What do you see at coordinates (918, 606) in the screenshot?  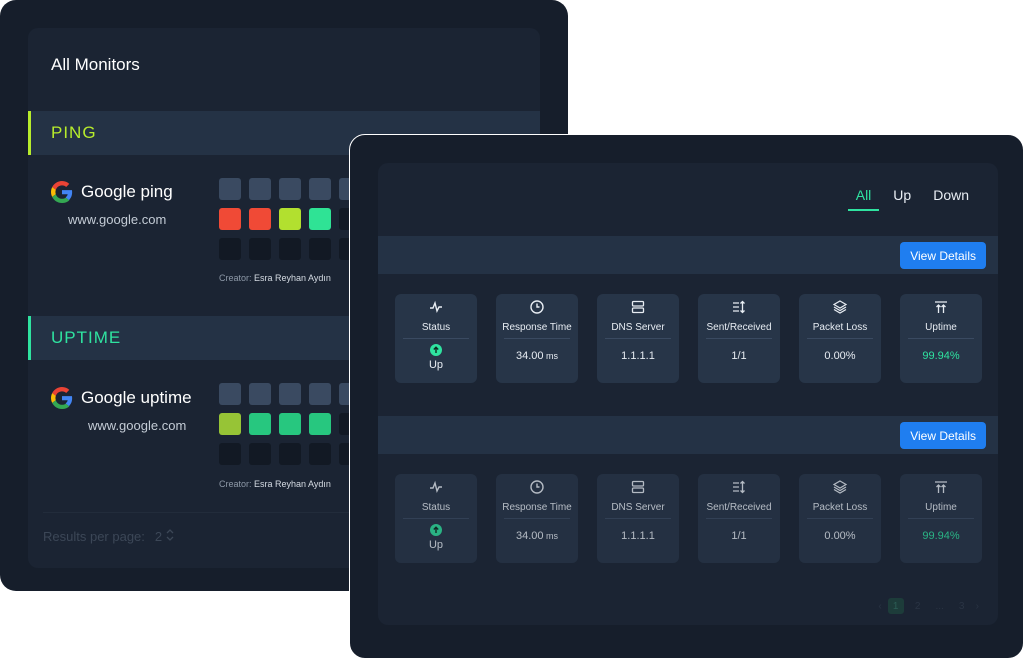 I see `page-button: 2` at bounding box center [918, 606].